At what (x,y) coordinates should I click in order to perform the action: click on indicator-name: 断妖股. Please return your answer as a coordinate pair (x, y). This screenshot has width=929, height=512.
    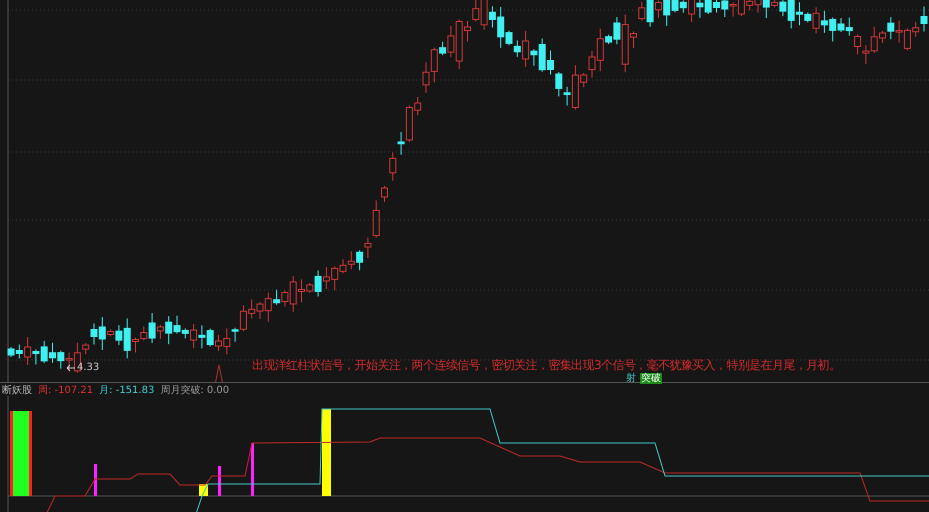
    Looking at the image, I should click on (17, 390).